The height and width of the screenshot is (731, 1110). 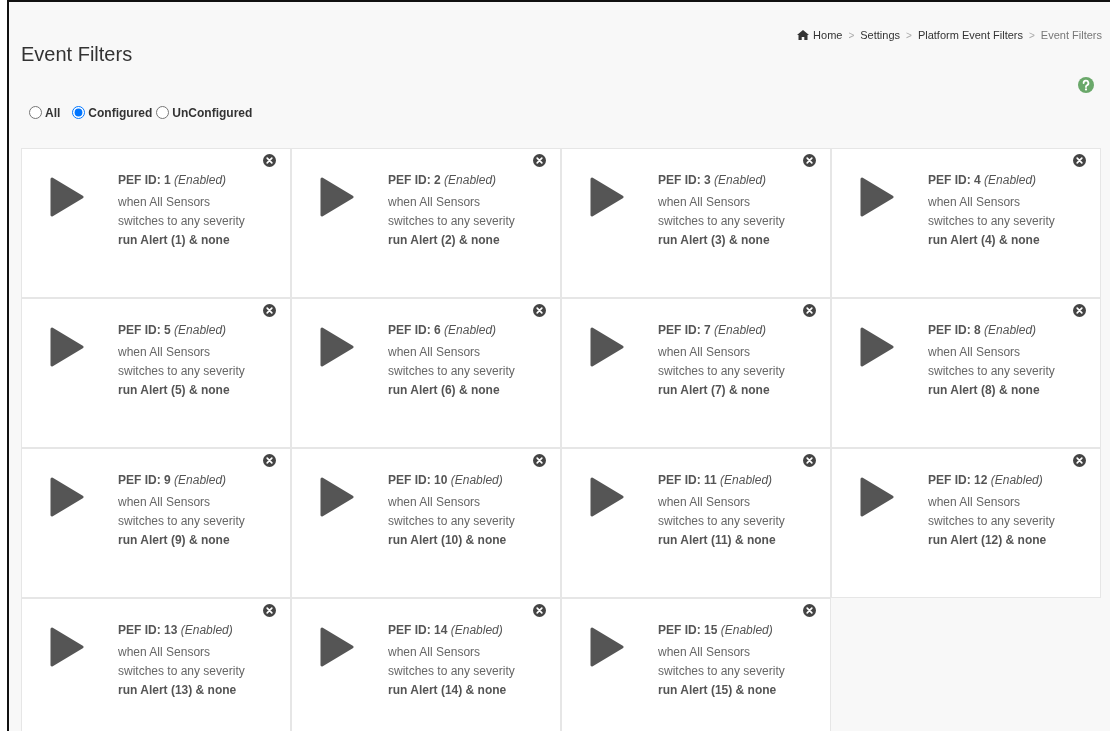 What do you see at coordinates (448, 540) in the screenshot?
I see `filter-action: run Alert (10) & none` at bounding box center [448, 540].